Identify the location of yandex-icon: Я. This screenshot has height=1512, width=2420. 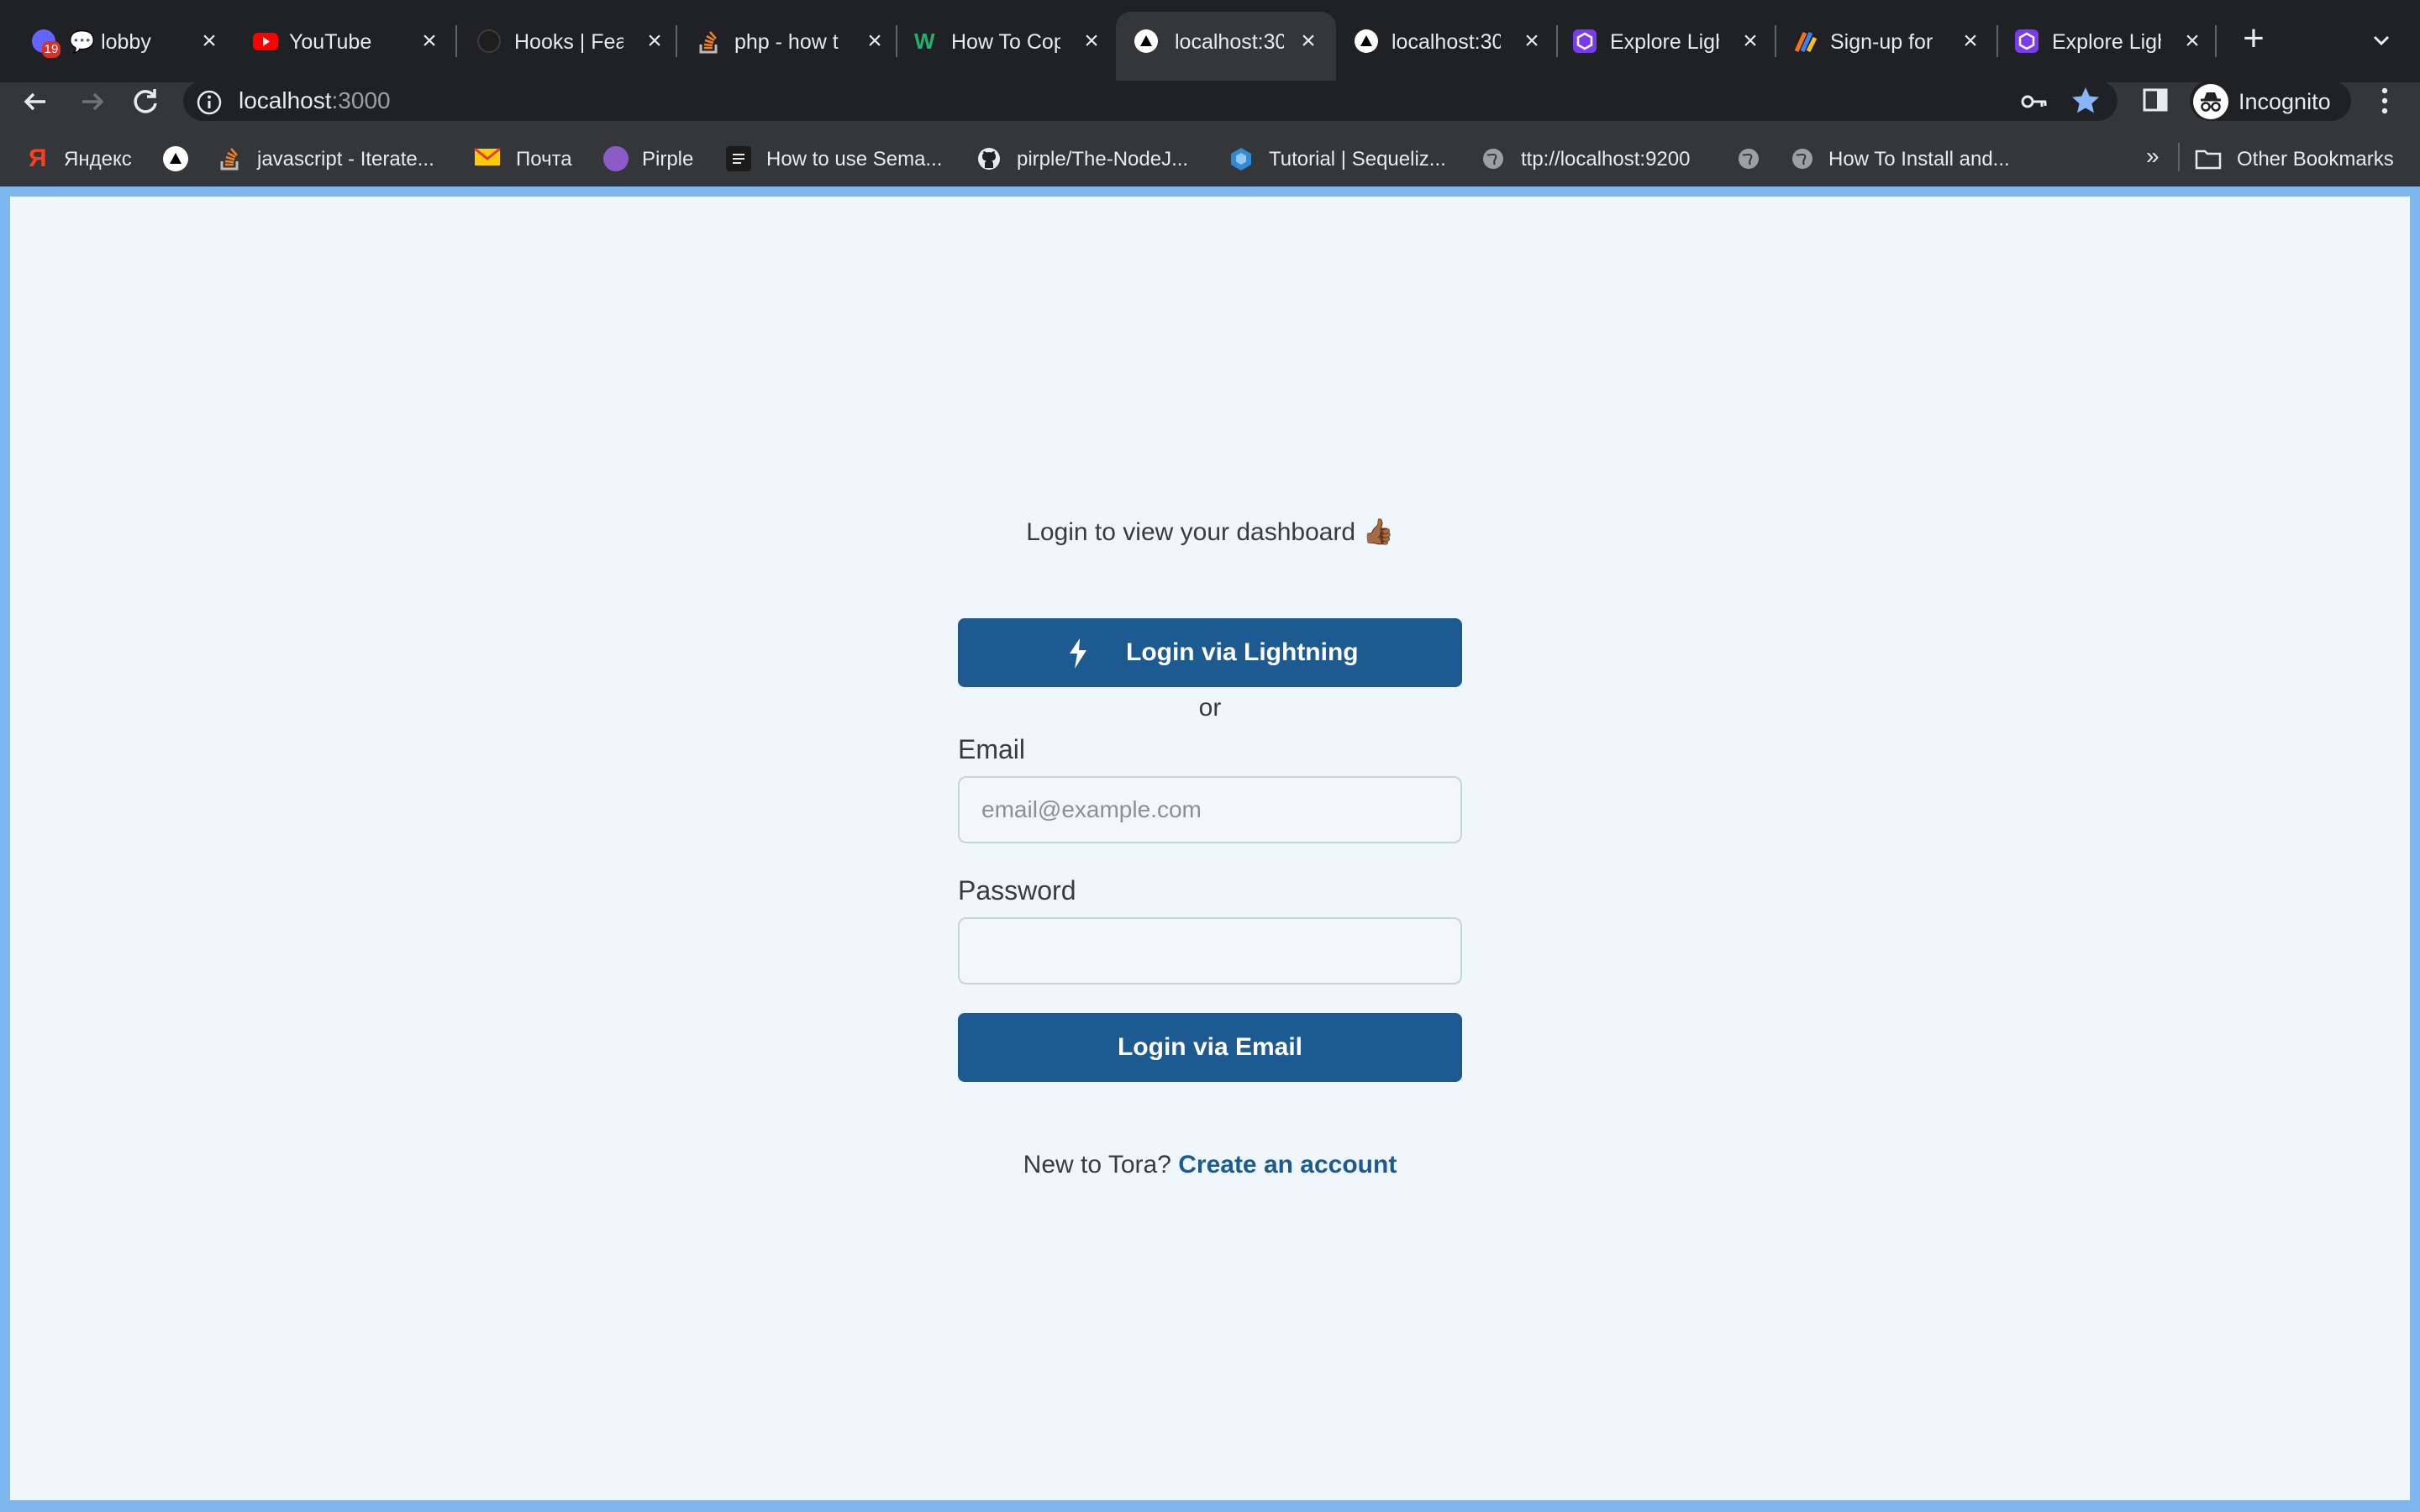
(38, 158).